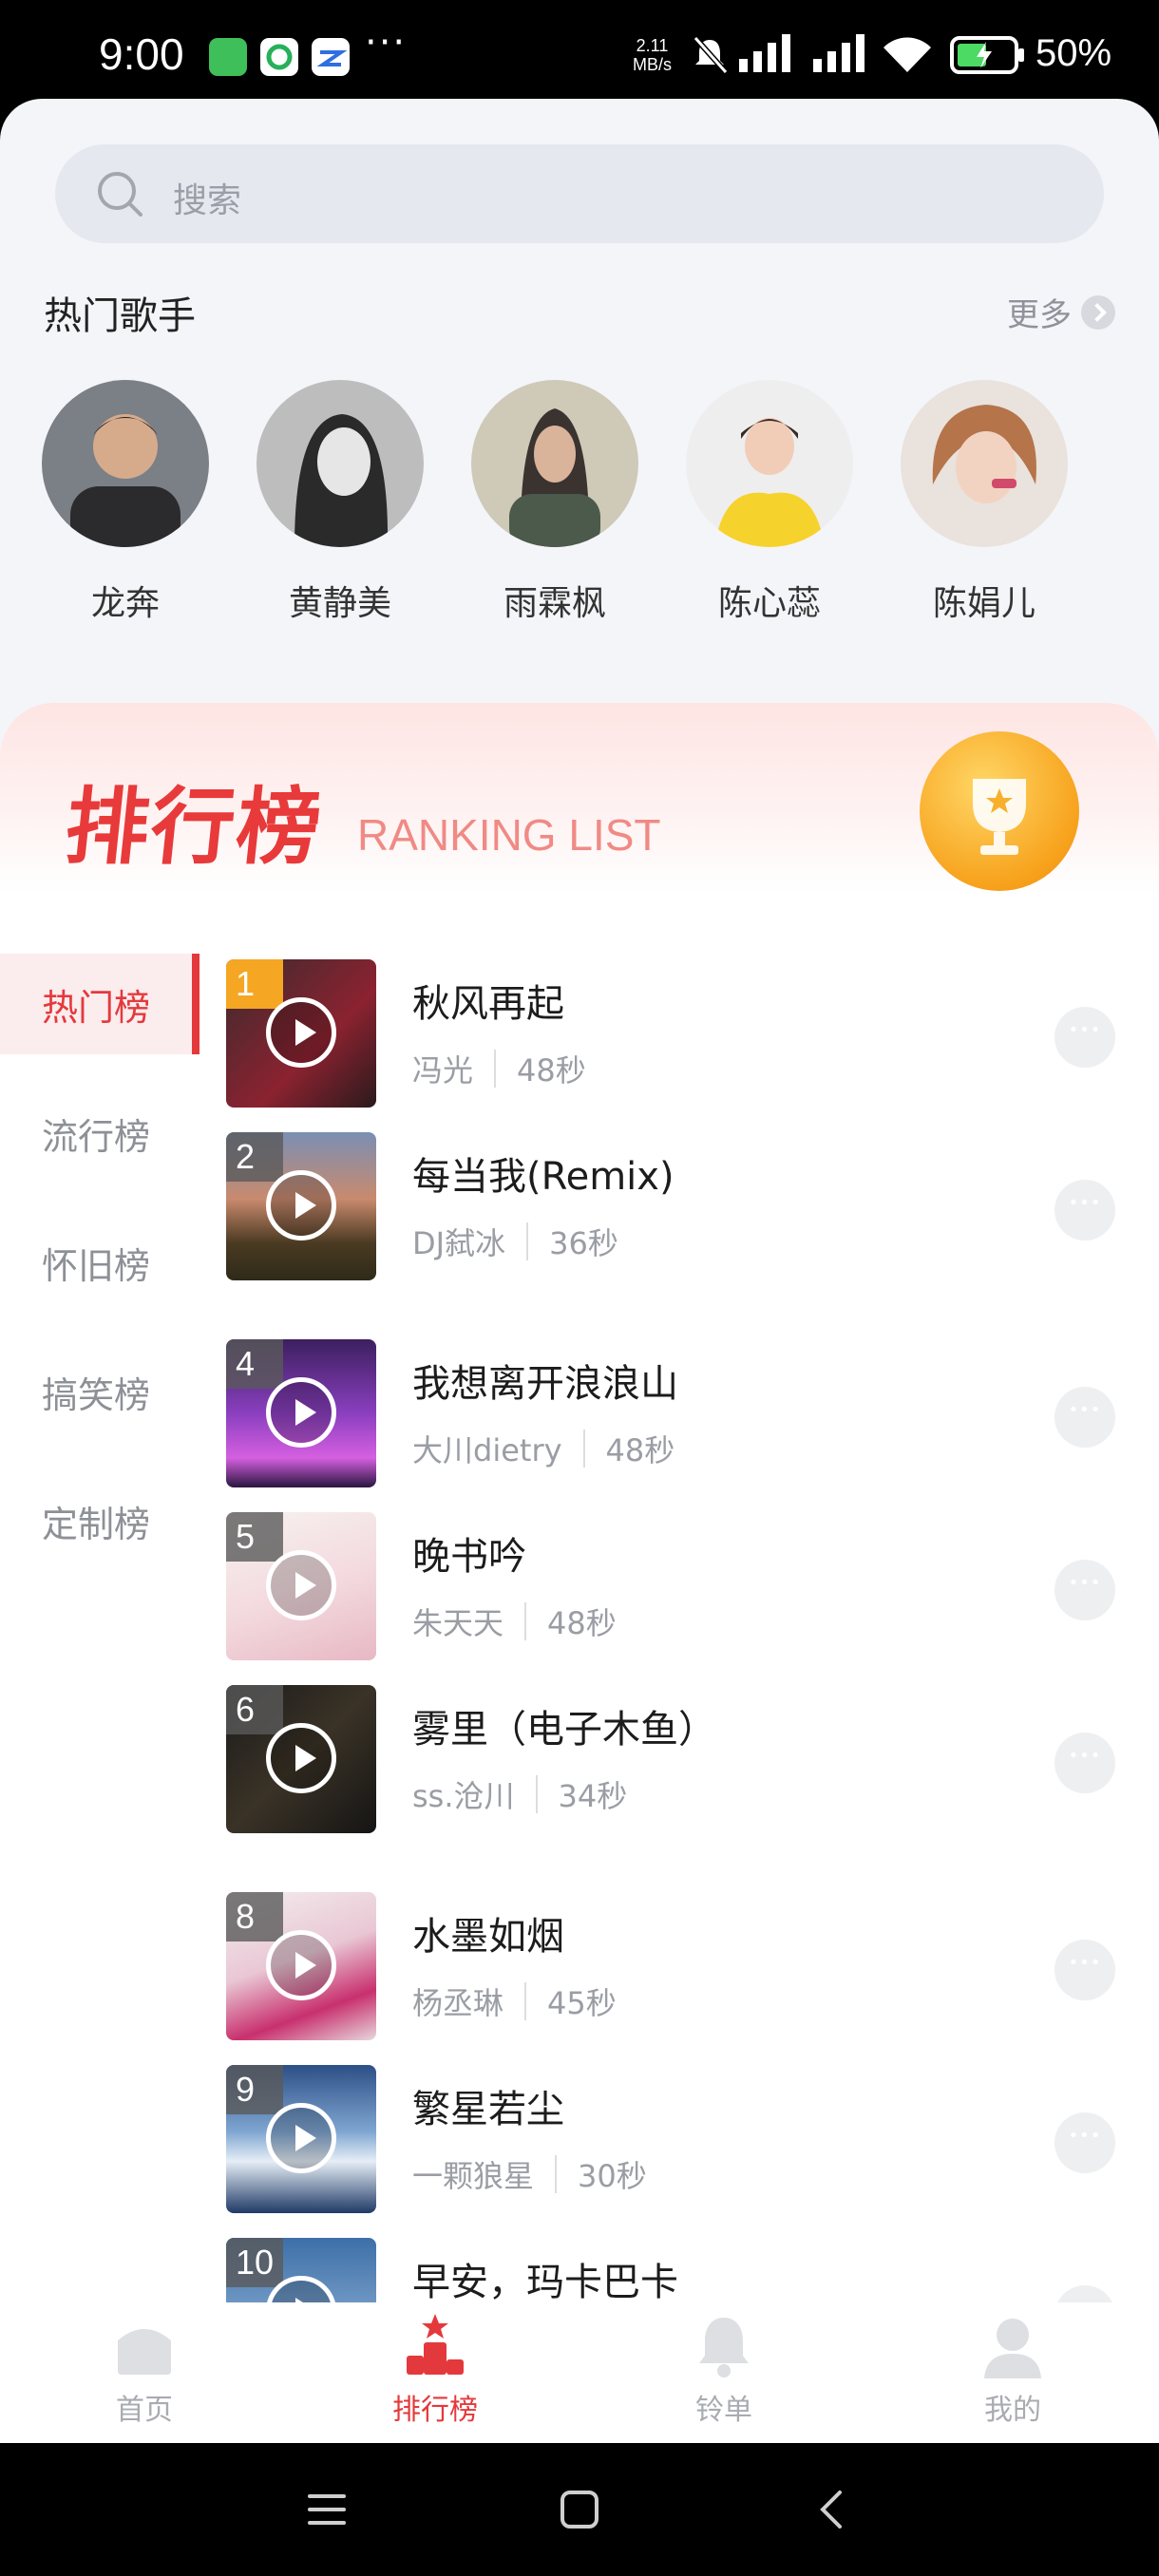  Describe the element at coordinates (207, 200) in the screenshot. I see `search-placeholder: 搜索` at that location.